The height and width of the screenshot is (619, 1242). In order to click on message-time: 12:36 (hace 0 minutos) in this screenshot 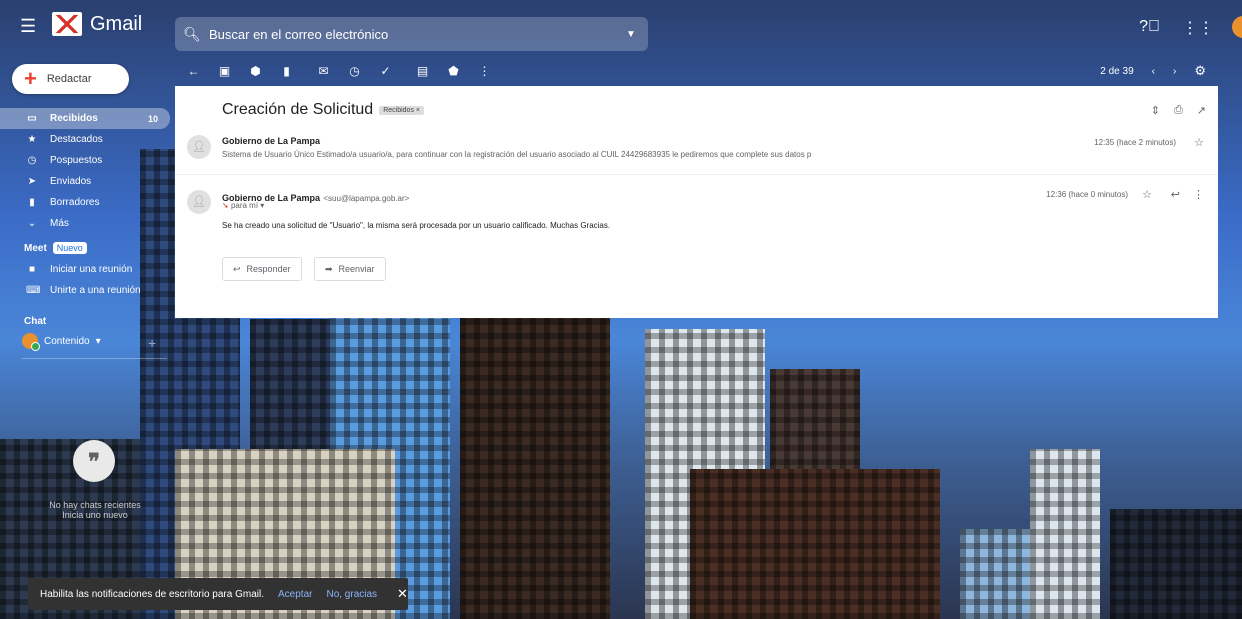, I will do `click(1087, 194)`.